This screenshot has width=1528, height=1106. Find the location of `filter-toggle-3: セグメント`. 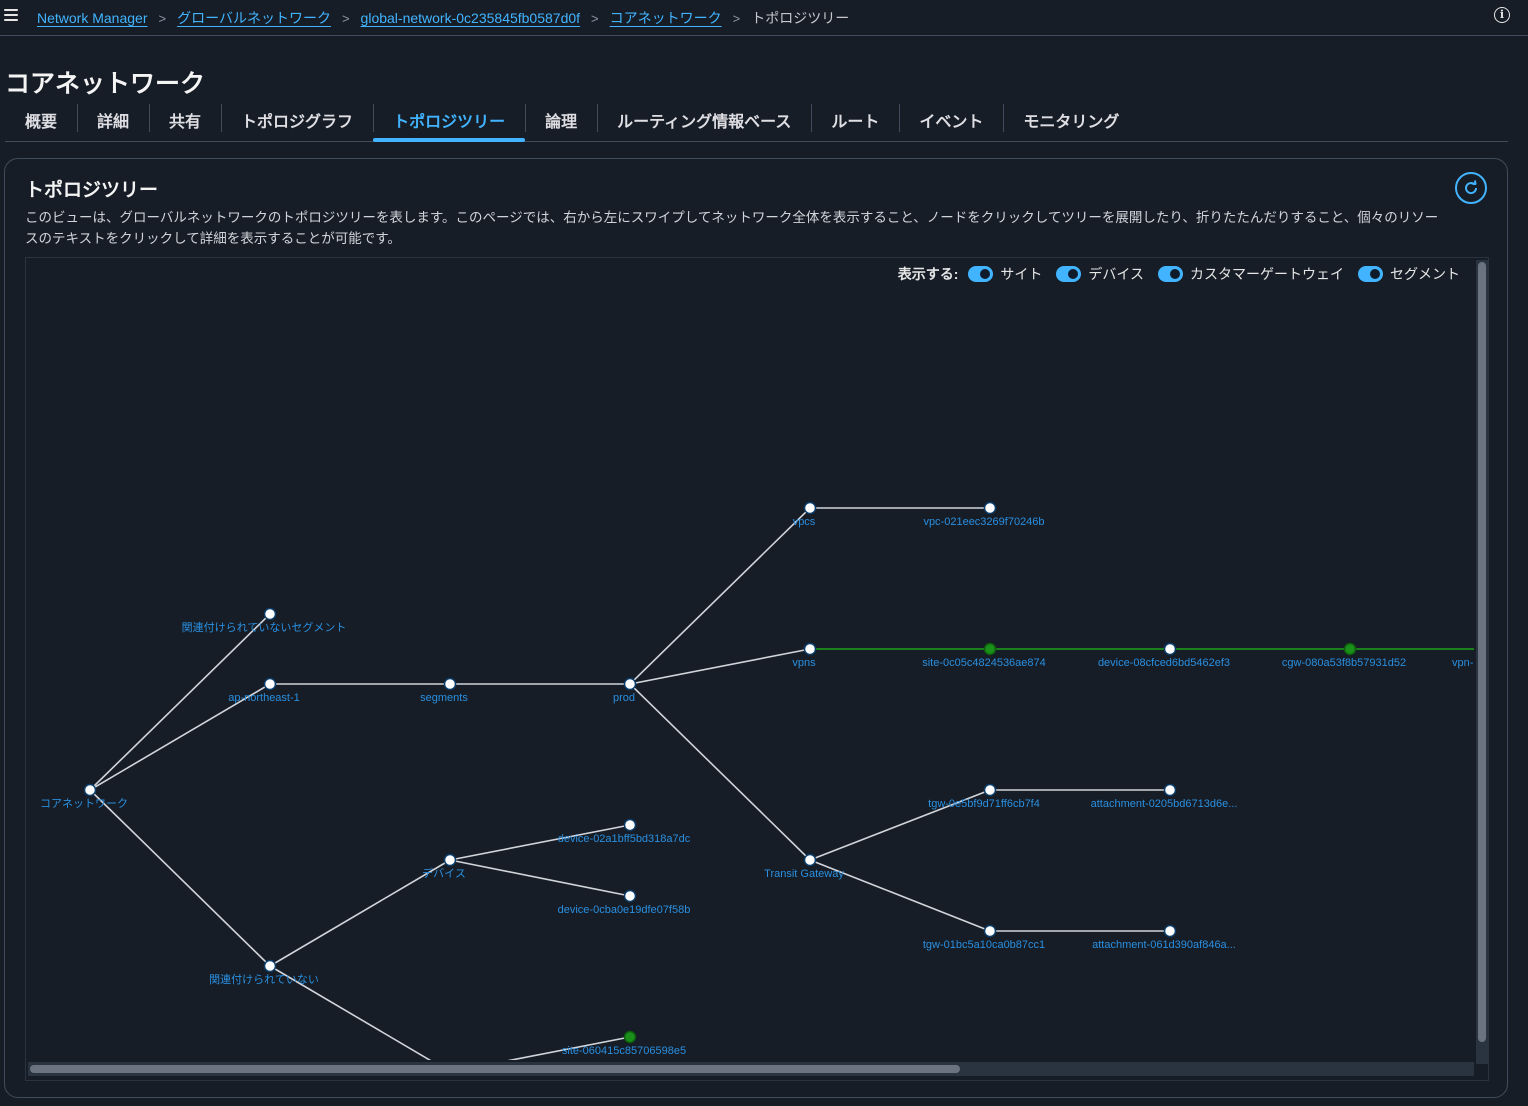

filter-toggle-3: セグメント is located at coordinates (1409, 274).